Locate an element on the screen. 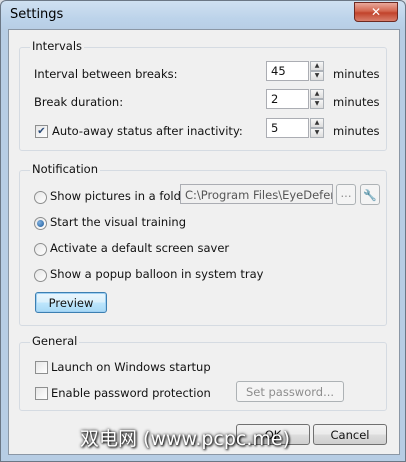 This screenshot has width=406, height=462. watermark-text: 双电网 (www.pcpc.me) is located at coordinates (185, 439).